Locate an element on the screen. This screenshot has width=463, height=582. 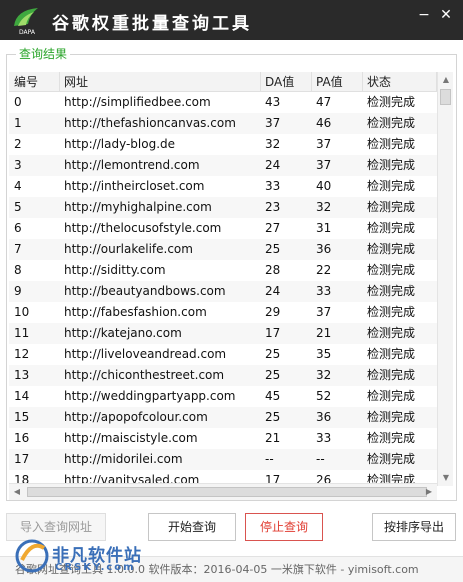
cell-pa: 32 is located at coordinates (324, 375).